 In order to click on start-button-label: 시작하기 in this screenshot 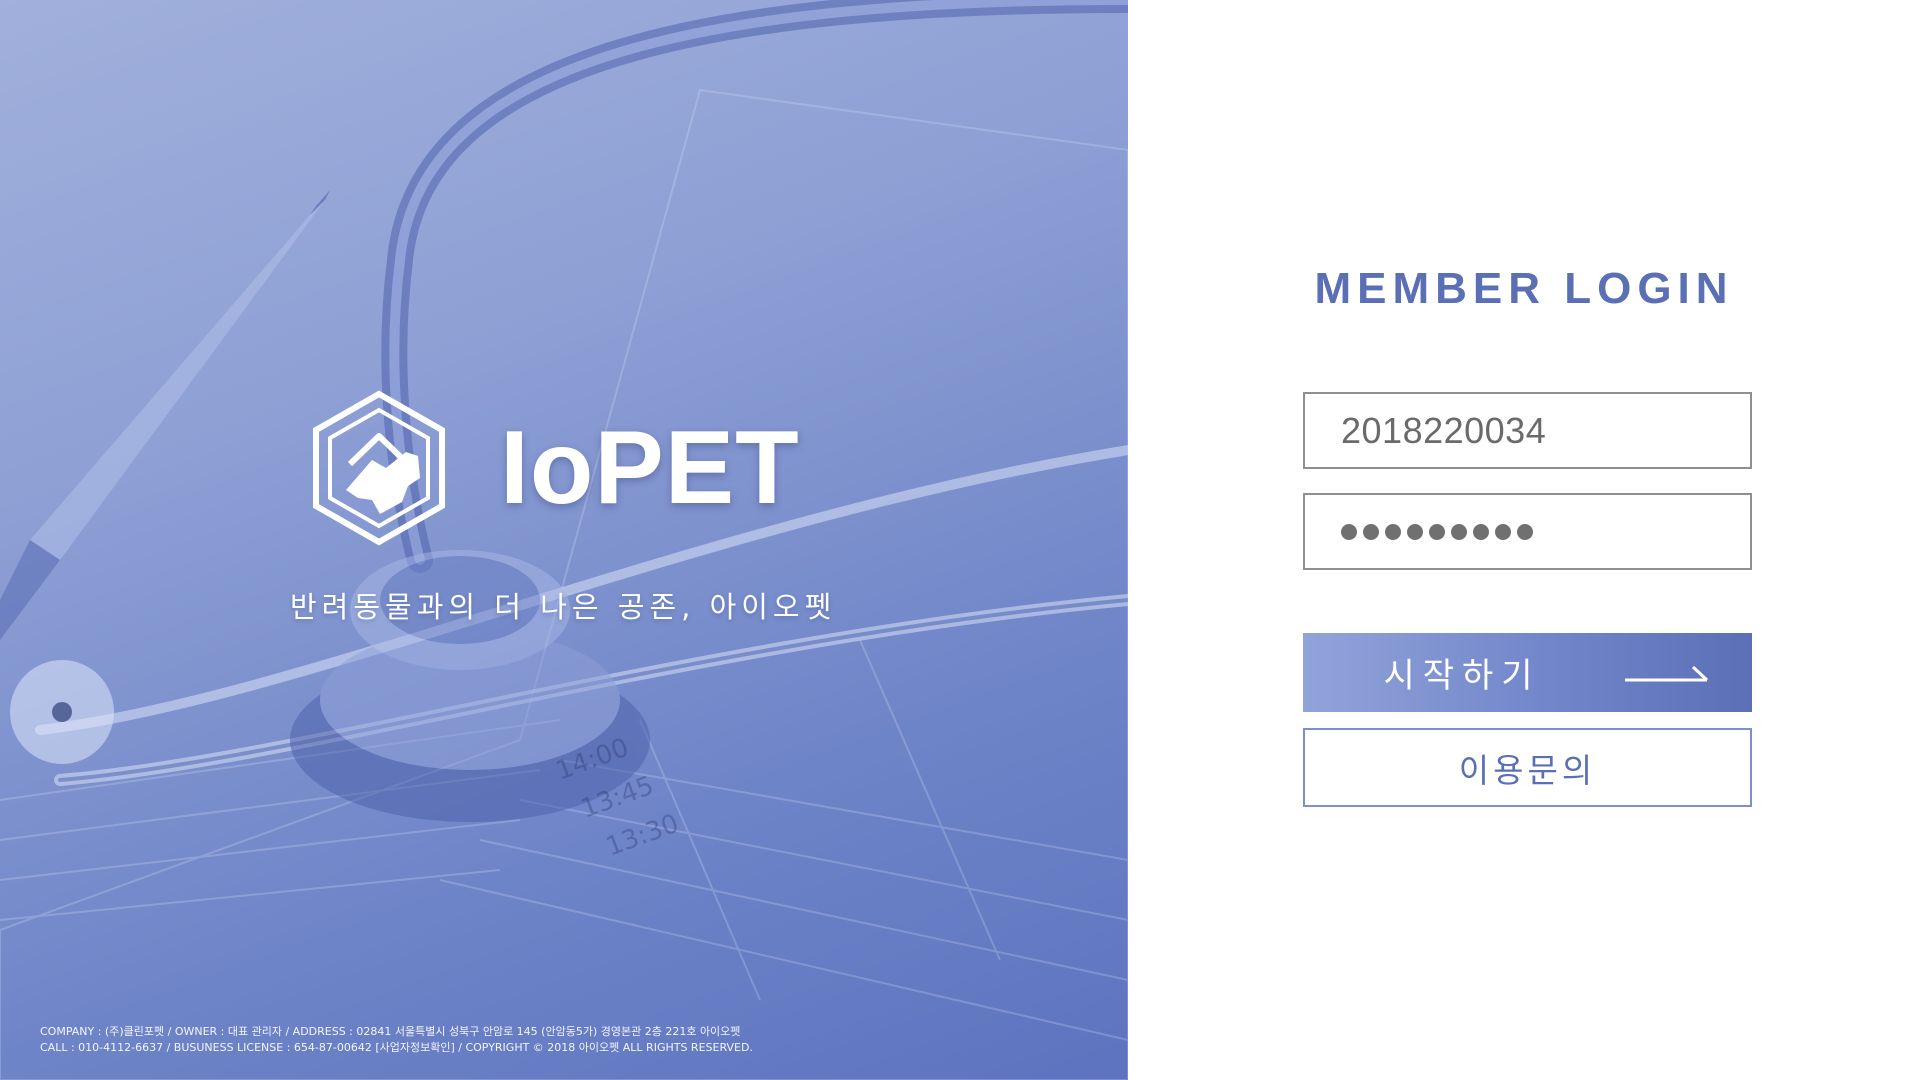, I will do `click(1462, 676)`.